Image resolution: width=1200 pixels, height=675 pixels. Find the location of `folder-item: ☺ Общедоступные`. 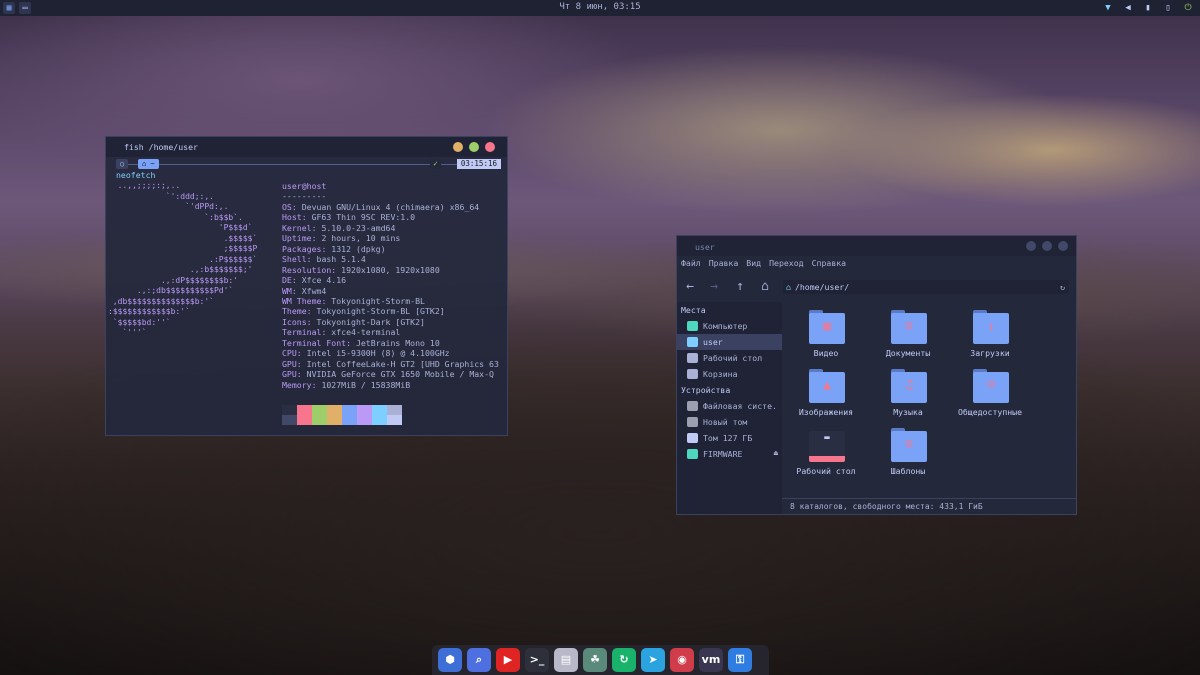

folder-item: ☺ Общедоступные is located at coordinates (990, 390).